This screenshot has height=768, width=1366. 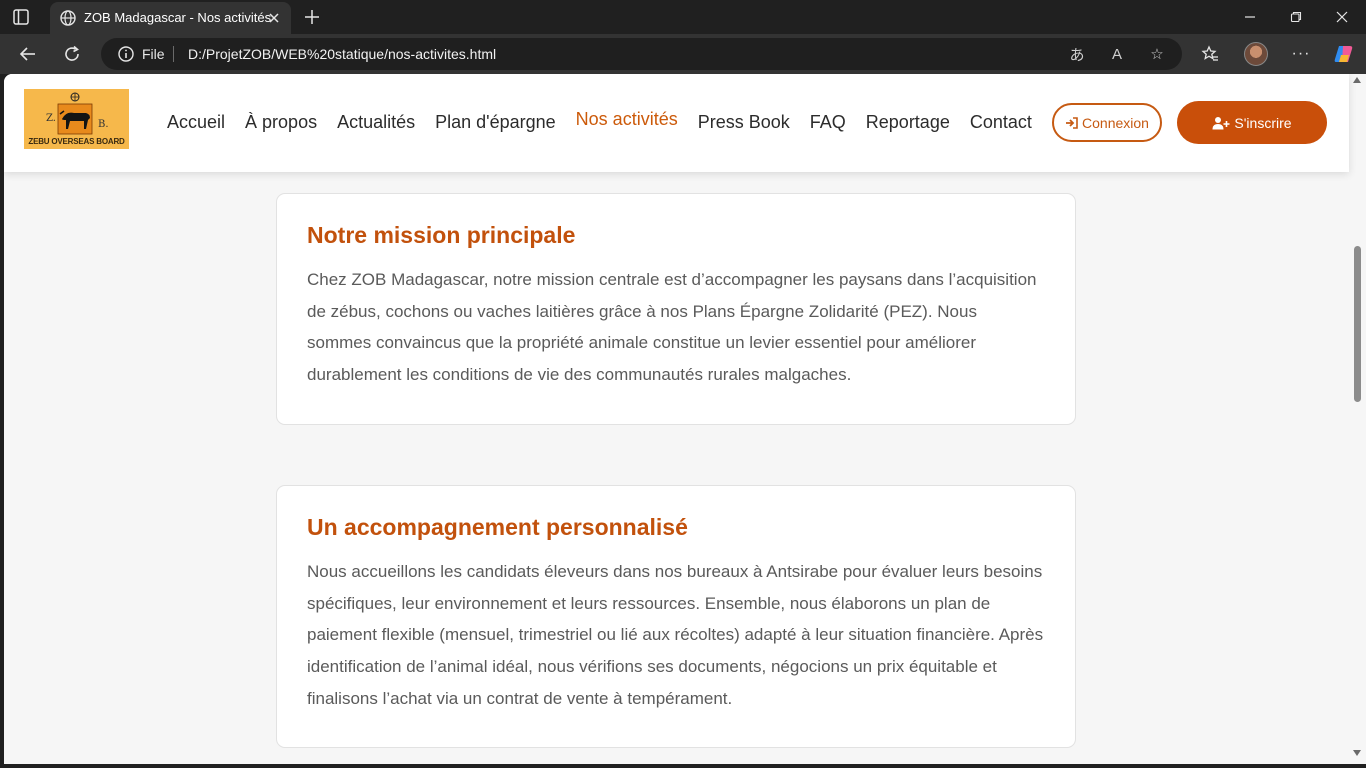 What do you see at coordinates (495, 122) in the screenshot?
I see `nav-item-plan-epargne: Plan d'épargne` at bounding box center [495, 122].